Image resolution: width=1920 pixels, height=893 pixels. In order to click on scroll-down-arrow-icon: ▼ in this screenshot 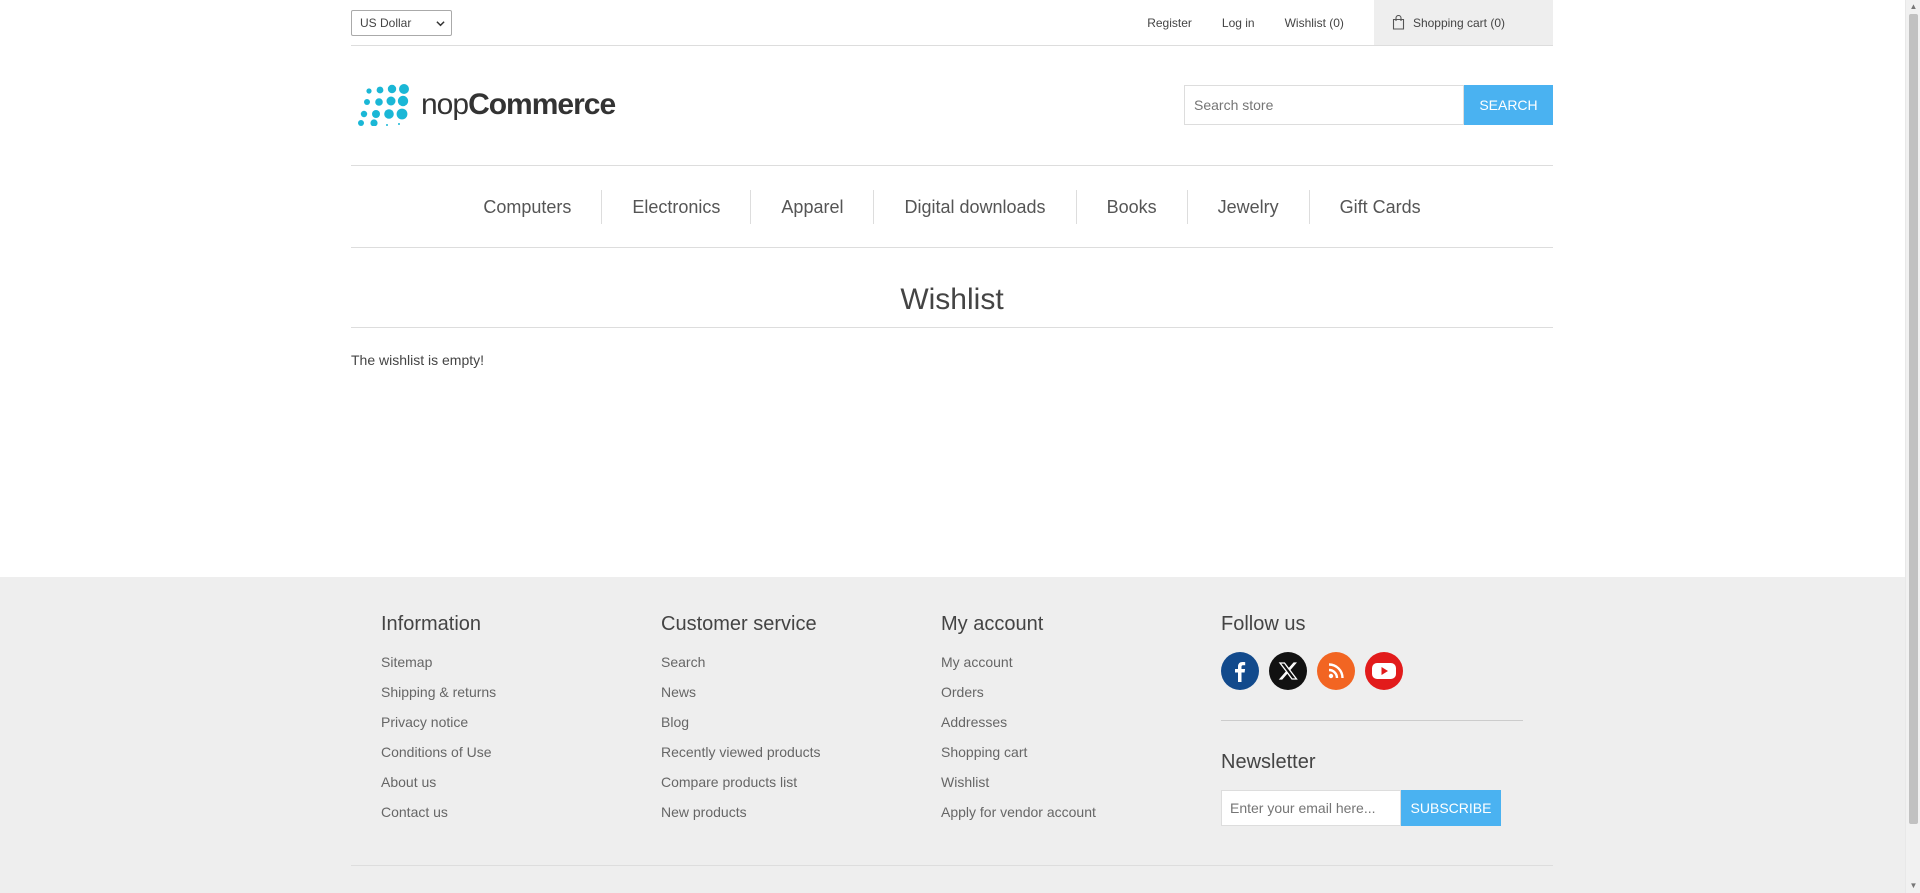, I will do `click(1913, 886)`.